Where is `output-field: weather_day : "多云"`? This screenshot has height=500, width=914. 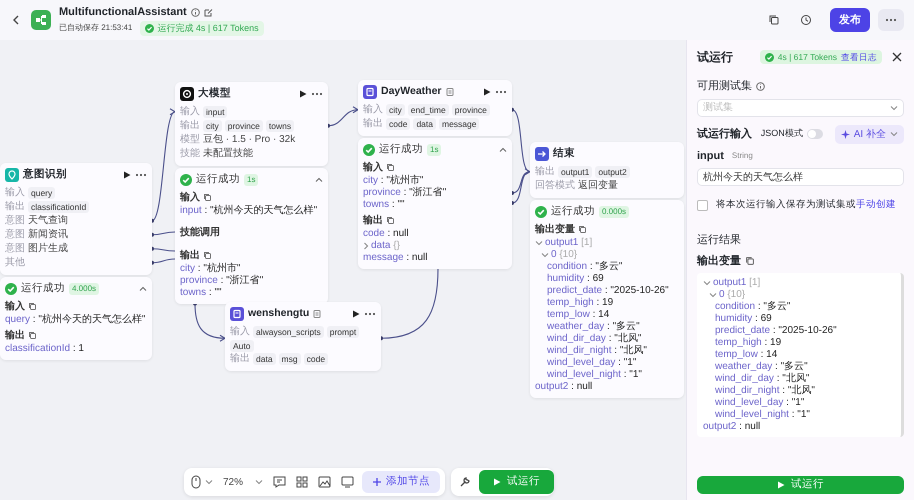 output-field: weather_day : "多云" is located at coordinates (593, 326).